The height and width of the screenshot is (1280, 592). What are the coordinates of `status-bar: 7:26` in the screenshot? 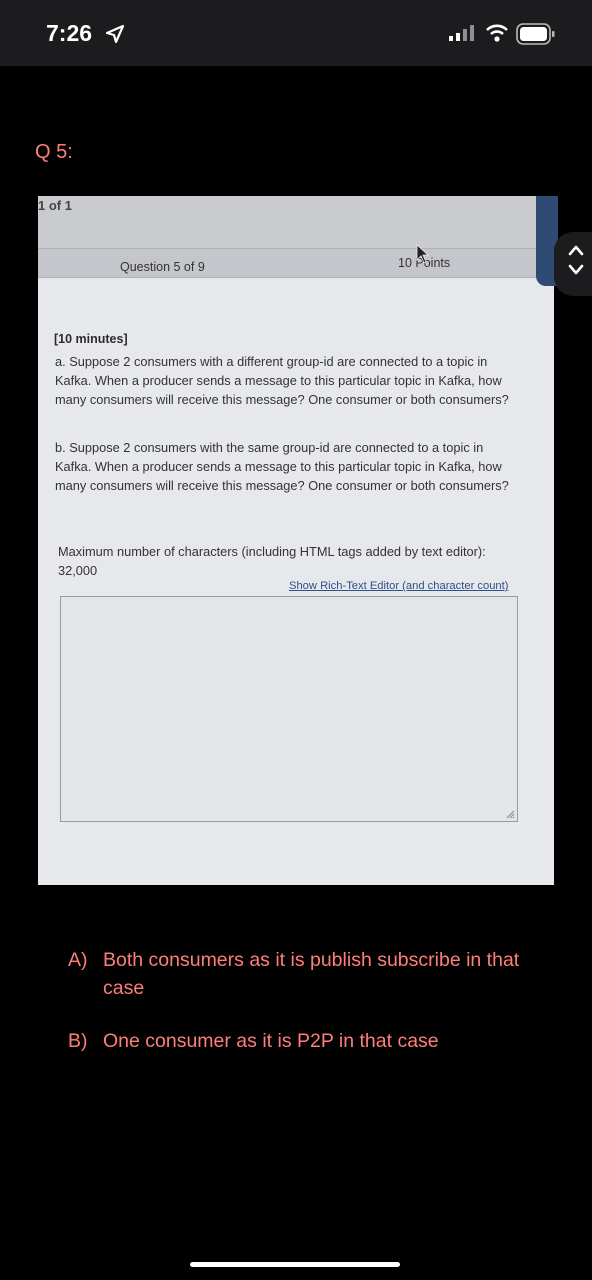 It's located at (296, 33).